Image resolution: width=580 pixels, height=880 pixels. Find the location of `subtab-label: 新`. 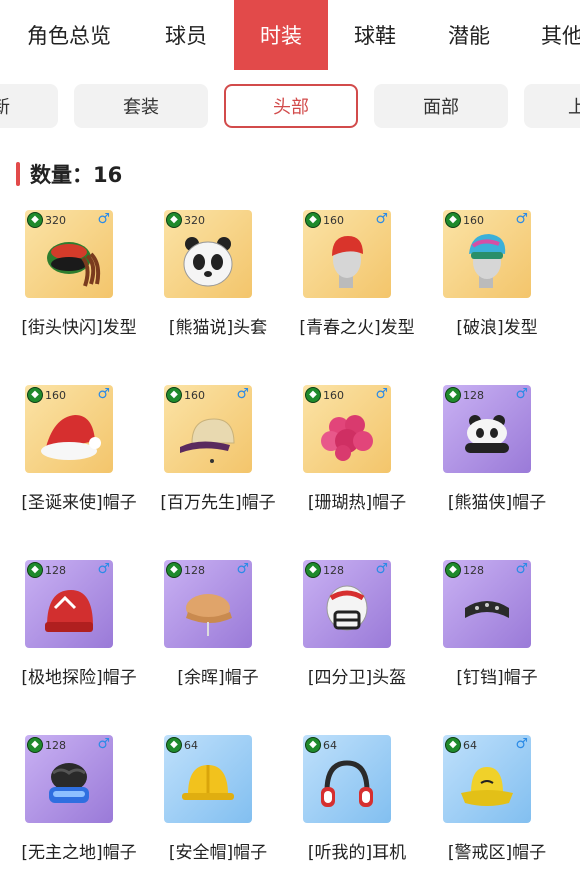

subtab-label: 新 is located at coordinates (5, 107).